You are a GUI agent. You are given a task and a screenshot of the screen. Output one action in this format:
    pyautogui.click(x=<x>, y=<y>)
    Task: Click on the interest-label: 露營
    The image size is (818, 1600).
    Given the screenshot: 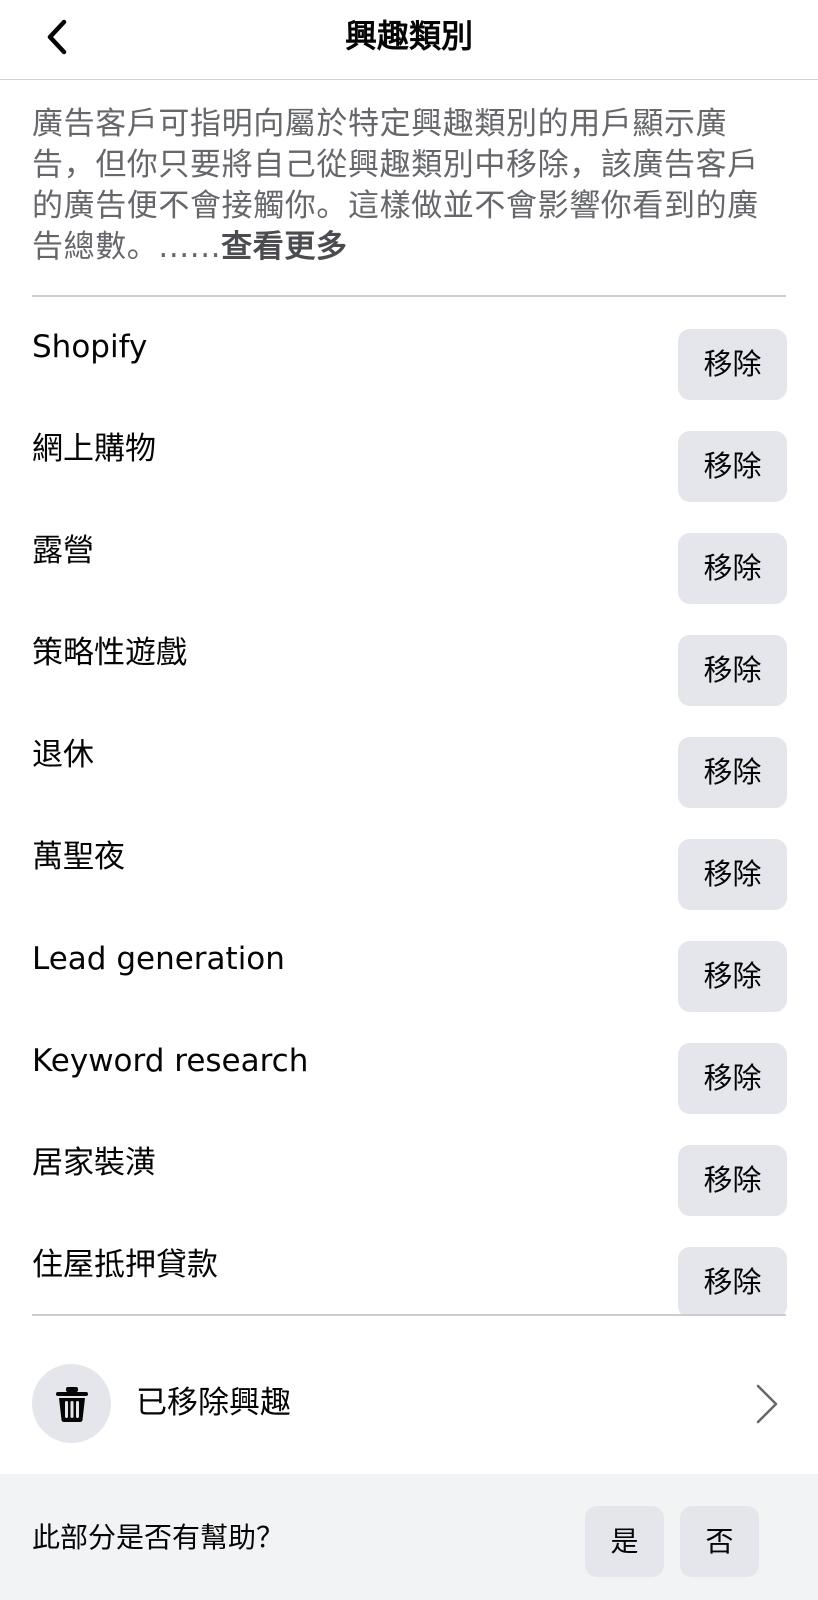 What is the action you would take?
    pyautogui.click(x=63, y=551)
    